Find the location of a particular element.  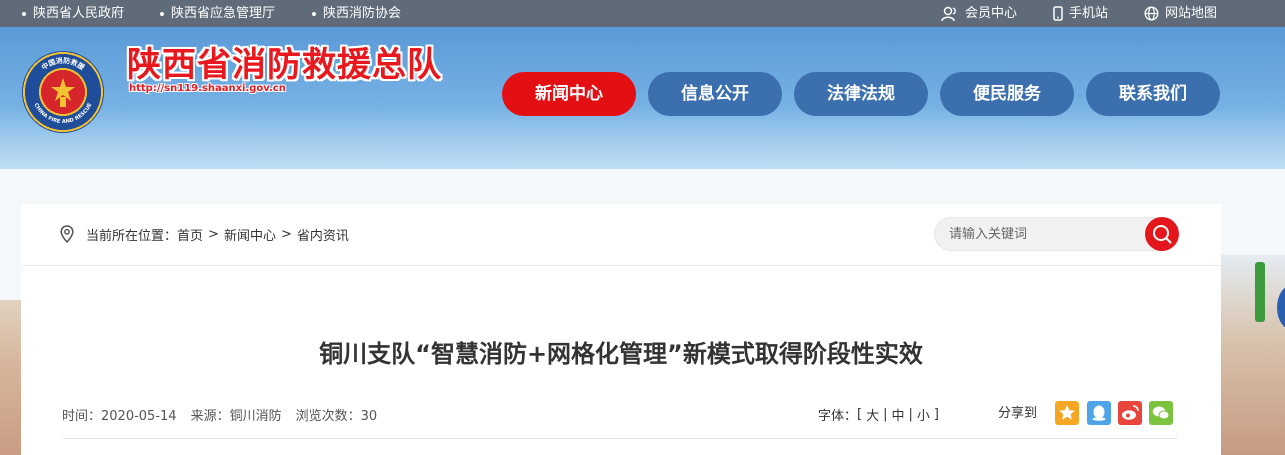

publish-time: 时间：2020-05-14 is located at coordinates (119, 416).